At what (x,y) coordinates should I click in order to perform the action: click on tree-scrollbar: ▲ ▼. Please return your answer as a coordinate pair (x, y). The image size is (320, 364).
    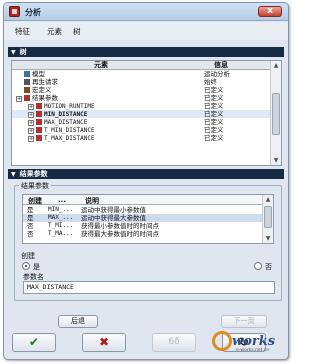
    Looking at the image, I should click on (275, 113).